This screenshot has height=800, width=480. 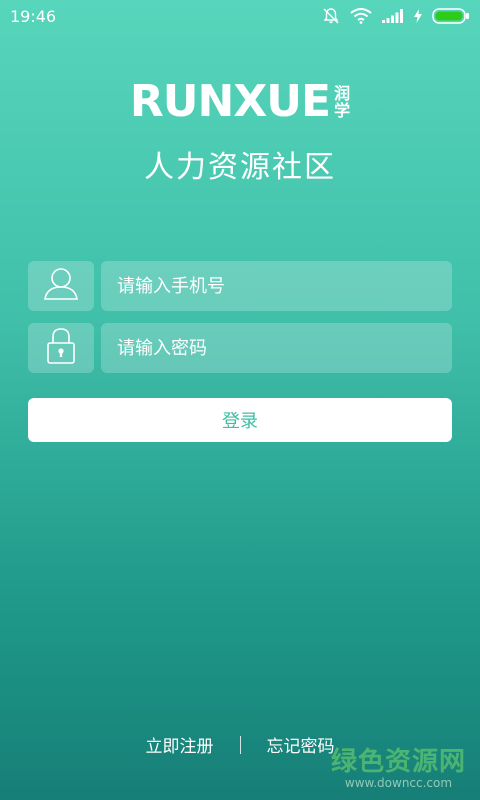 I want to click on password-row, so click(x=240, y=348).